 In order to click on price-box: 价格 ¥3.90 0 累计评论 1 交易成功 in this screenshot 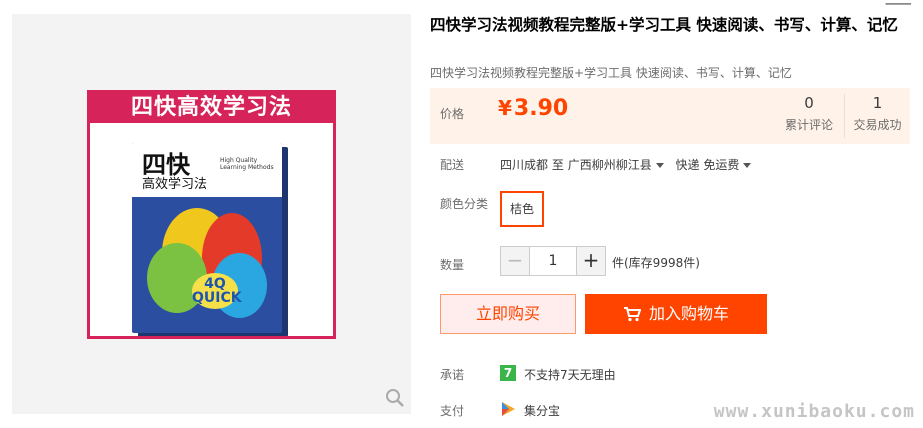, I will do `click(670, 116)`.